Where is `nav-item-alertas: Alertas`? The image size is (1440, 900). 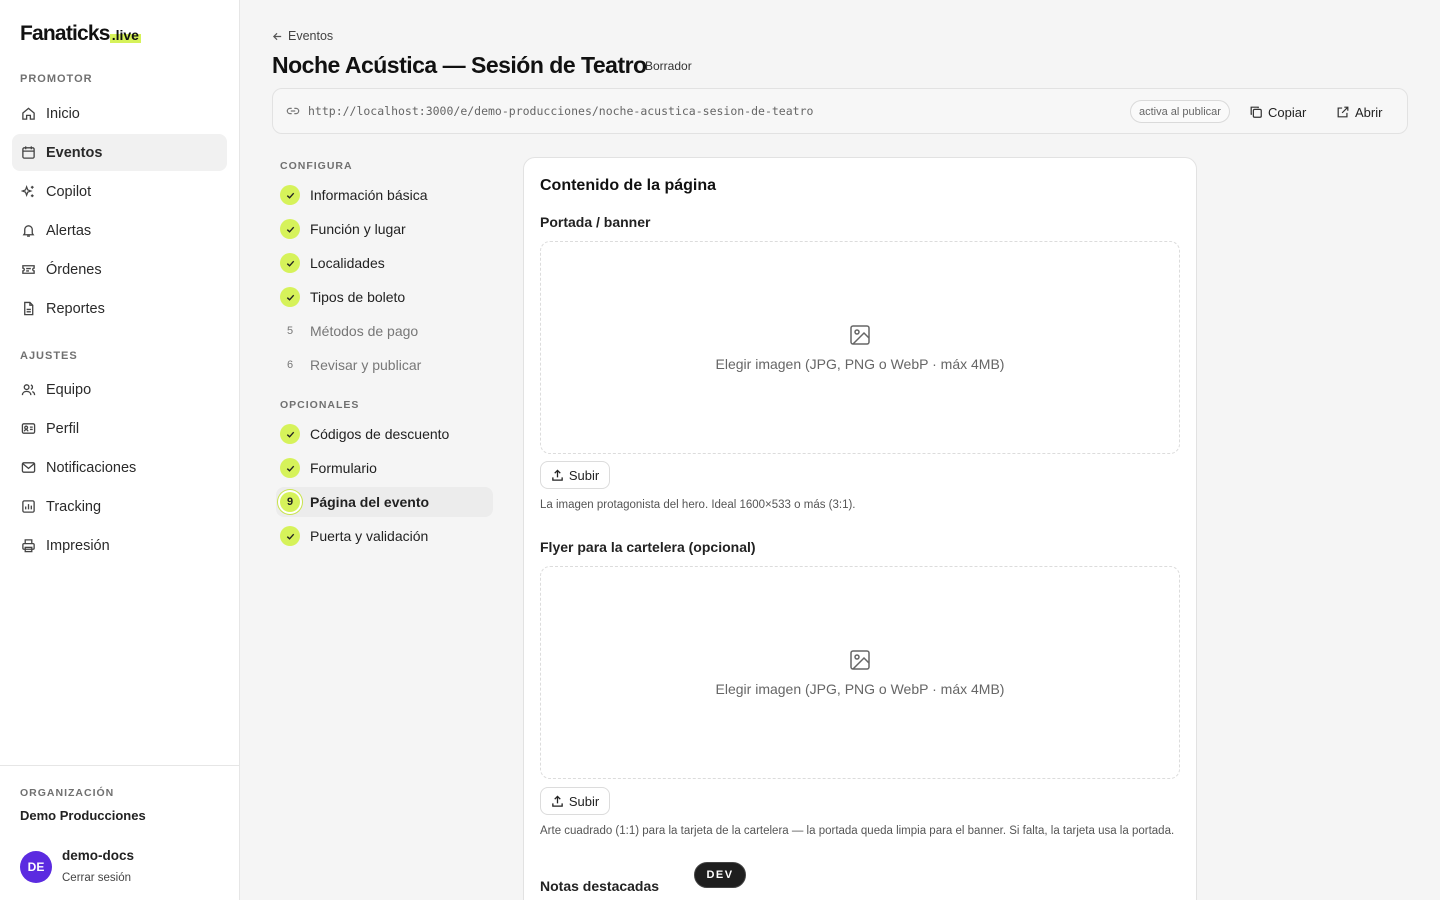 nav-item-alertas: Alertas is located at coordinates (119, 230).